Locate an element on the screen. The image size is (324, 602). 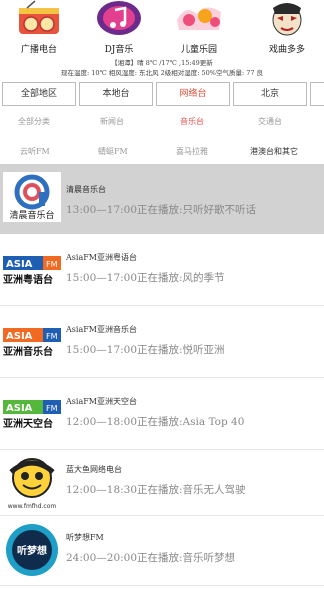
qingchen-logo: 清晨音乐台 is located at coordinates (32, 197).